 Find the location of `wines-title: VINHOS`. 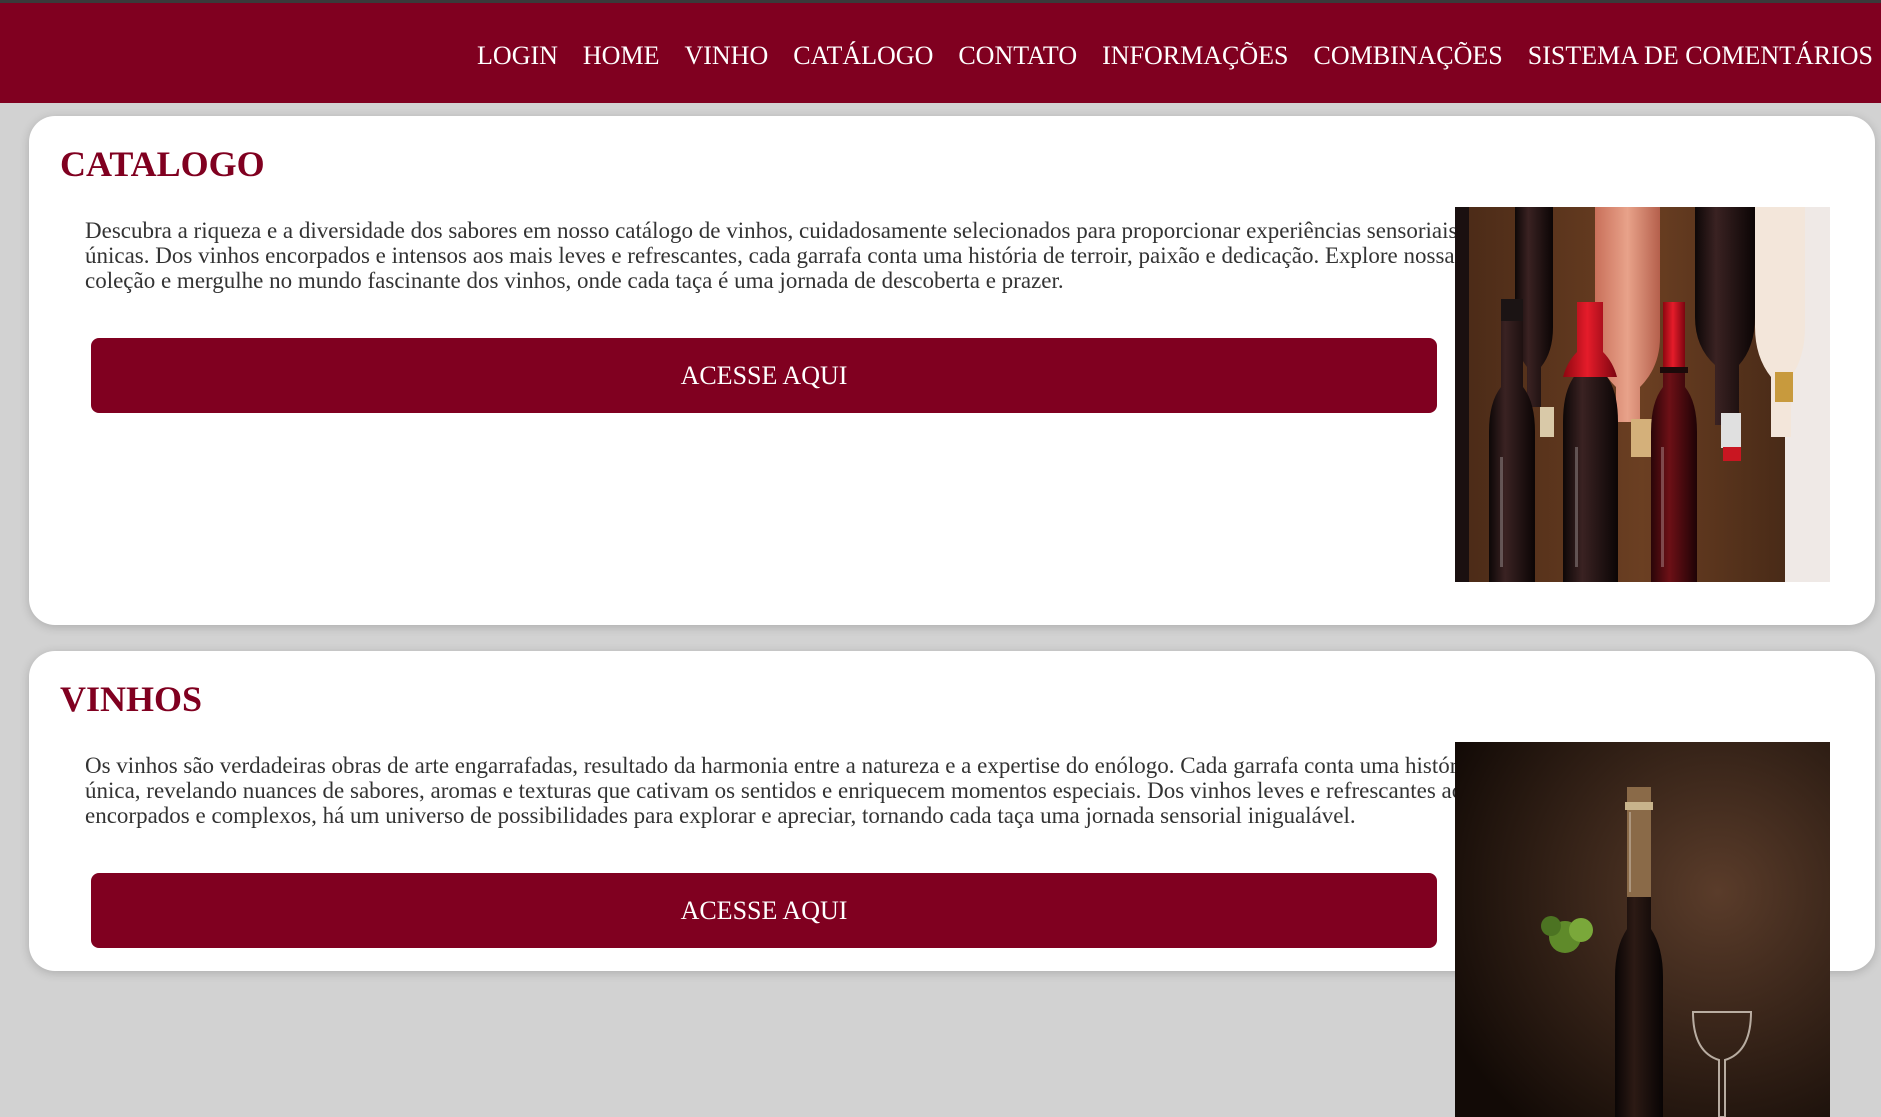

wines-title: VINHOS is located at coordinates (131, 699).